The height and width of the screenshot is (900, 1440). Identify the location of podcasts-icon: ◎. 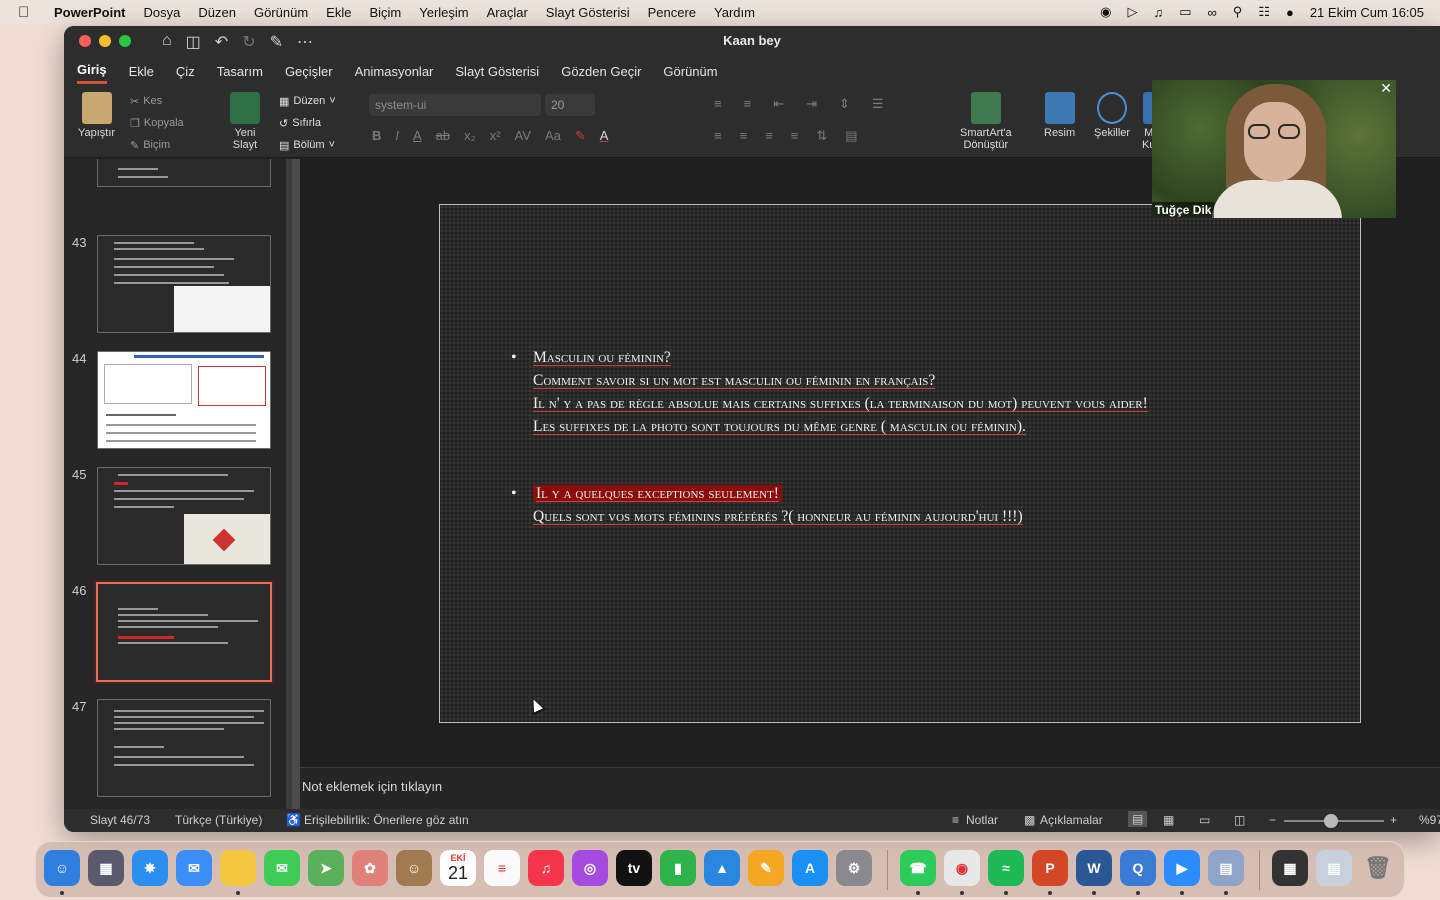
(590, 868).